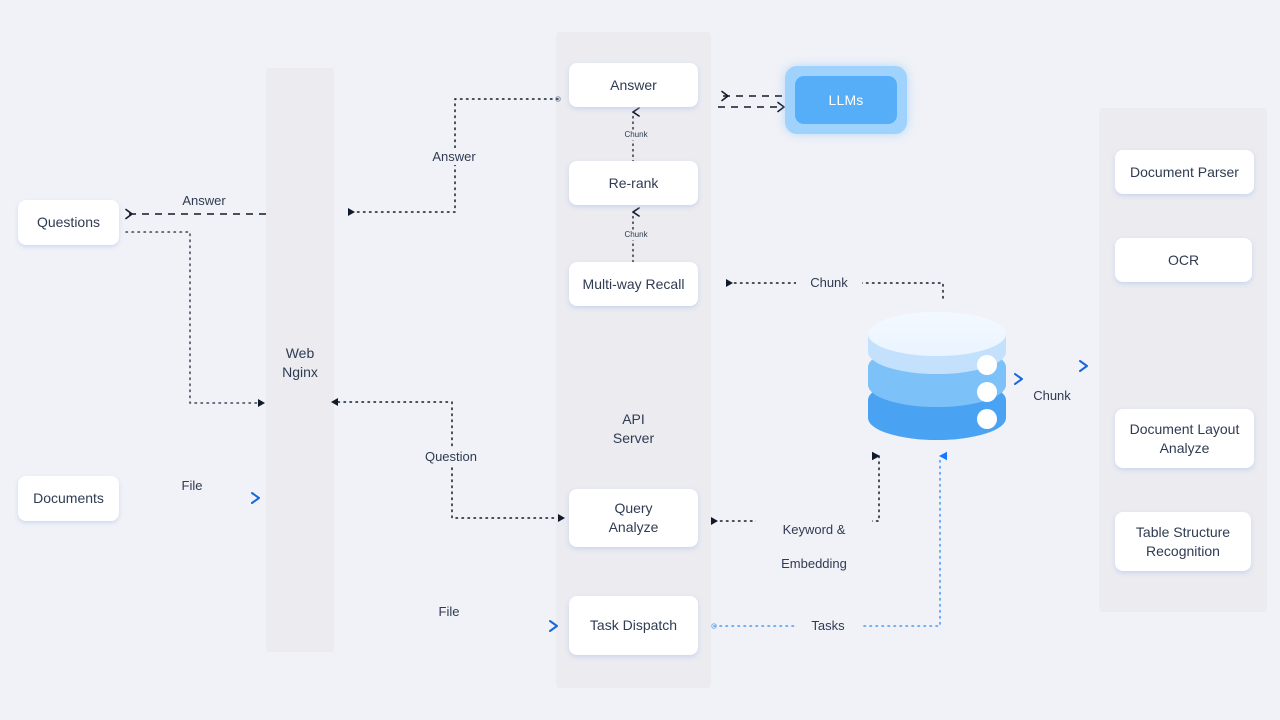 The image size is (1280, 720). What do you see at coordinates (633, 419) in the screenshot?
I see `panel-api-server-label-line1: API` at bounding box center [633, 419].